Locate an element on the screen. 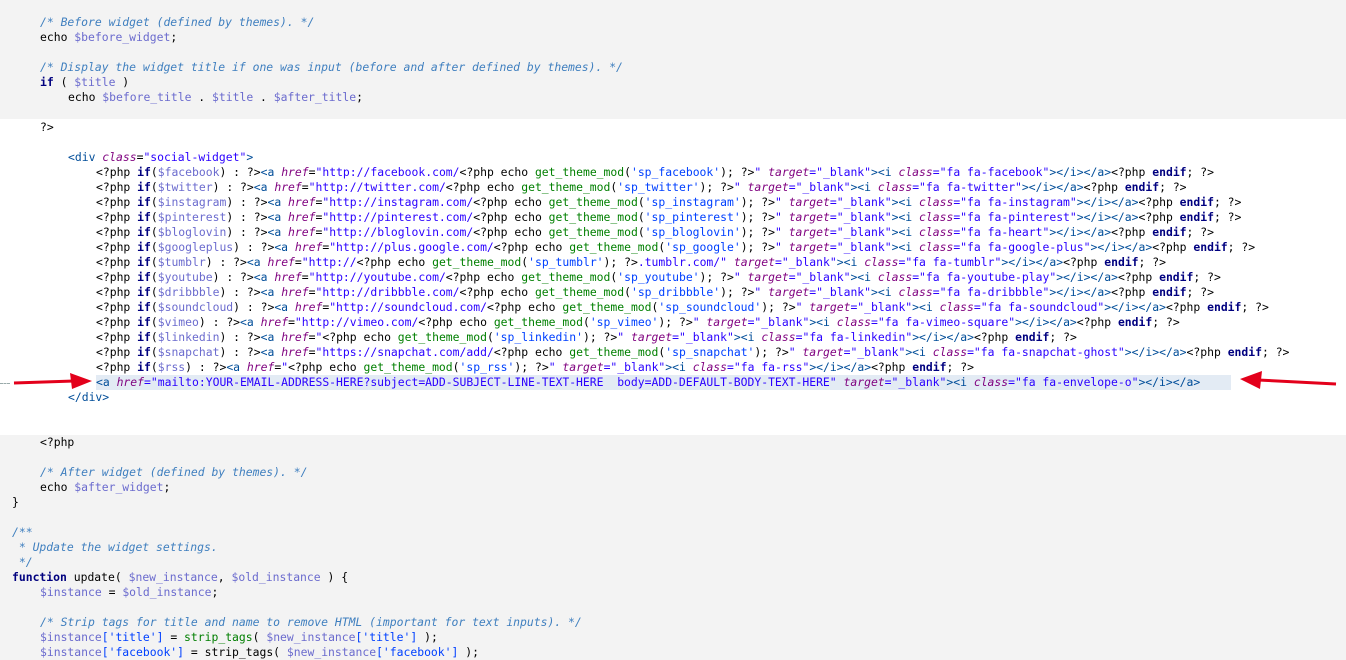 The width and height of the screenshot is (1346, 660). code-line: echo $after_widget; is located at coordinates (105, 487).